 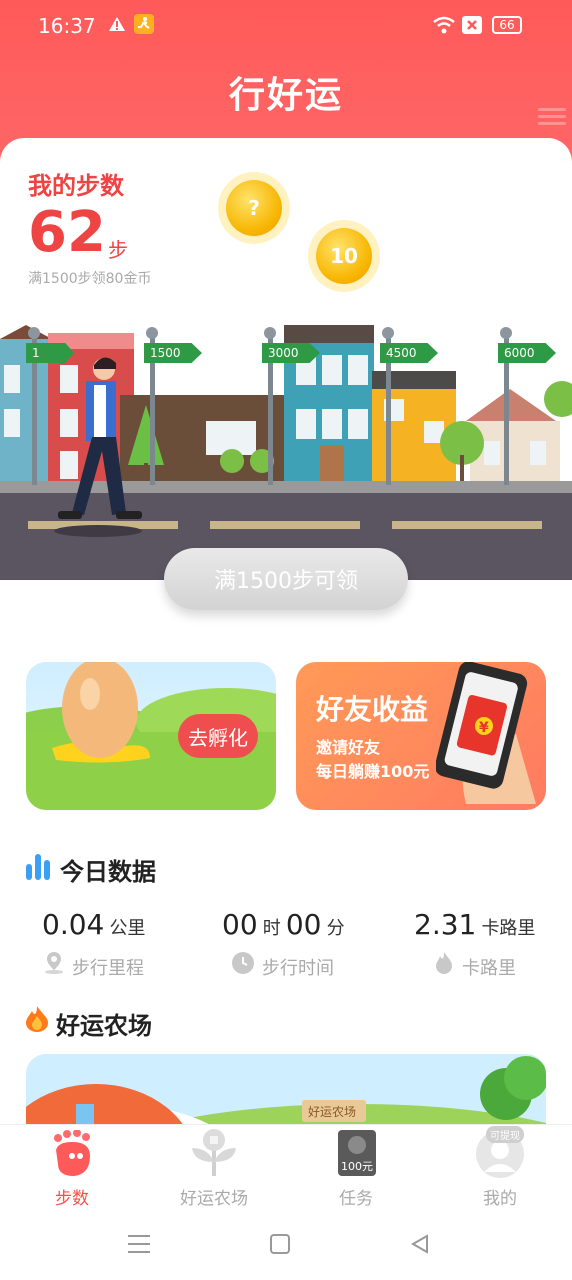 I want to click on step-unit: 步, so click(x=118, y=250).